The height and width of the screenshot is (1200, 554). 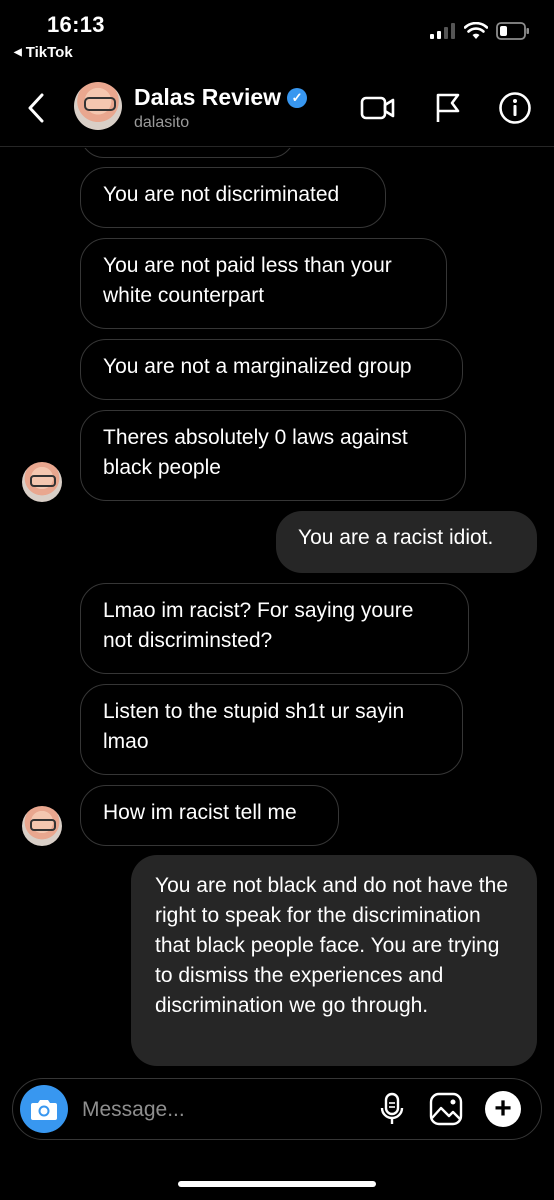 What do you see at coordinates (18, 52) in the screenshot?
I see `back-triangle-icon: ◀` at bounding box center [18, 52].